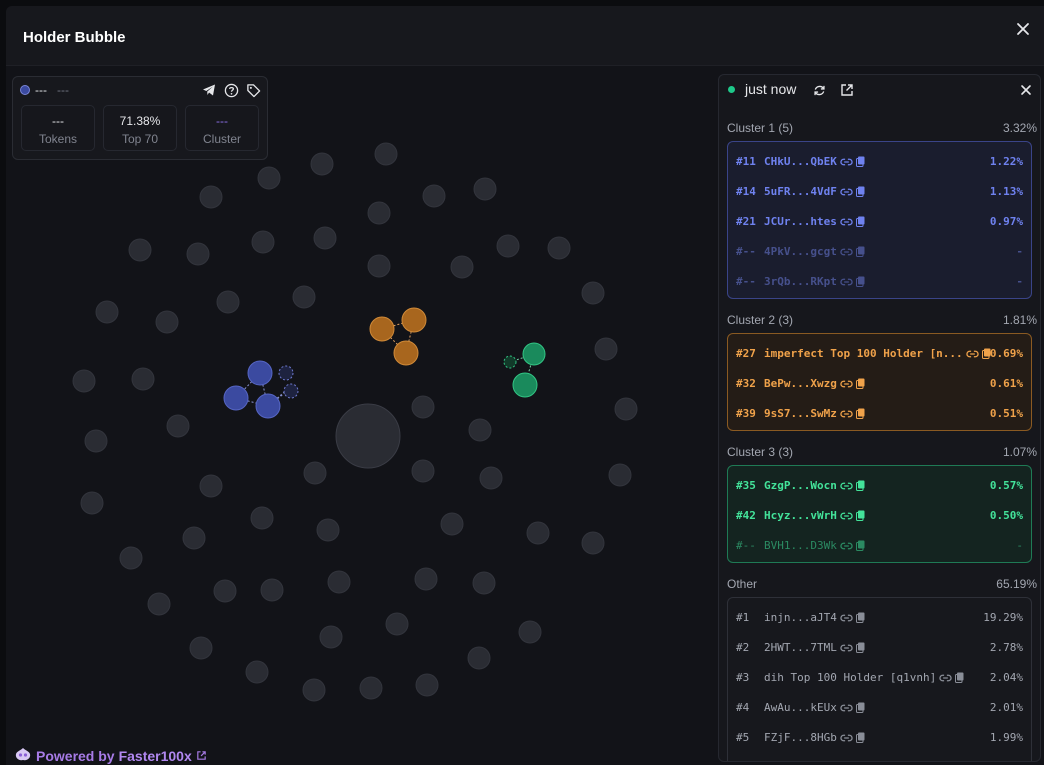 Image resolution: width=1044 pixels, height=765 pixels. Describe the element at coordinates (879, 281) in the screenshot. I see `holder-row: #-- 3rQb...RKpt -` at that location.